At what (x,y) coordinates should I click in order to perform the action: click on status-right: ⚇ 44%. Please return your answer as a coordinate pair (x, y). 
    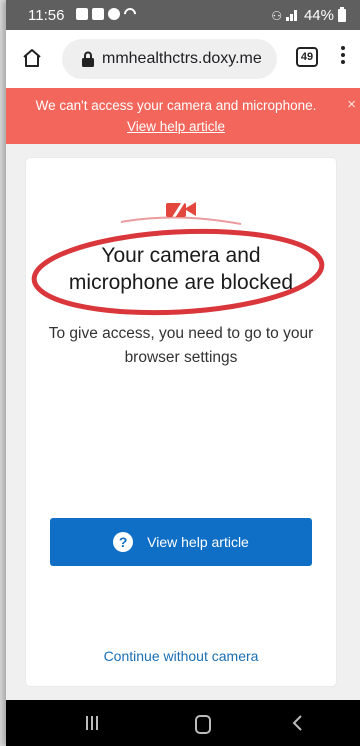
    Looking at the image, I should click on (308, 15).